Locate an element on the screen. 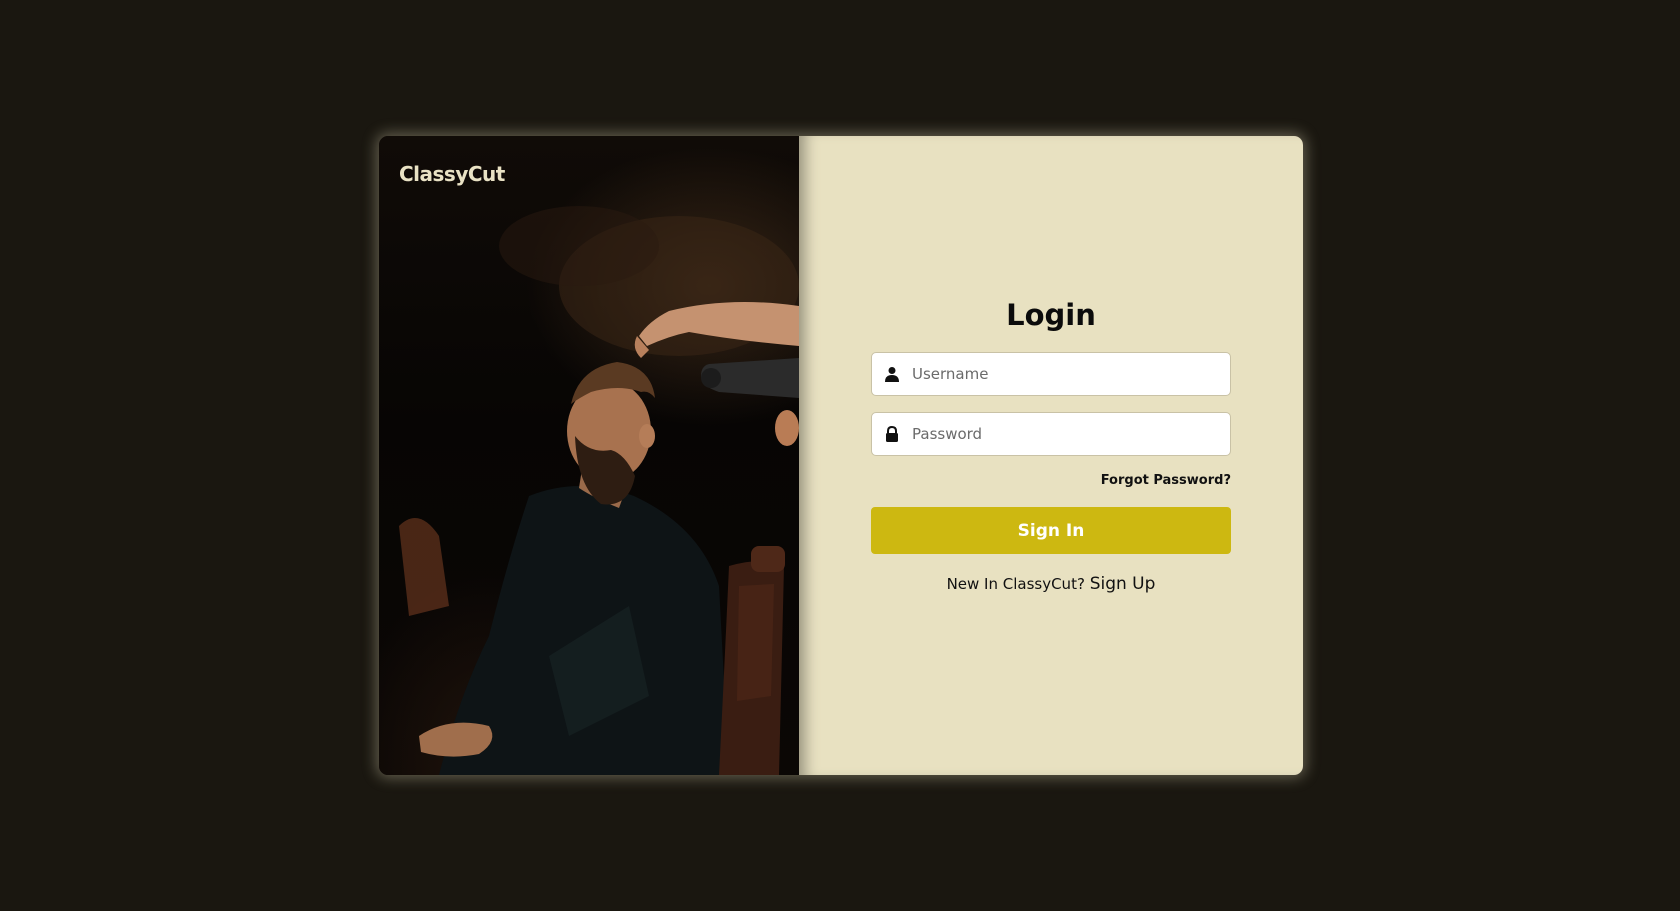 Image resolution: width=1680 pixels, height=911 pixels. username-field is located at coordinates (1051, 374).